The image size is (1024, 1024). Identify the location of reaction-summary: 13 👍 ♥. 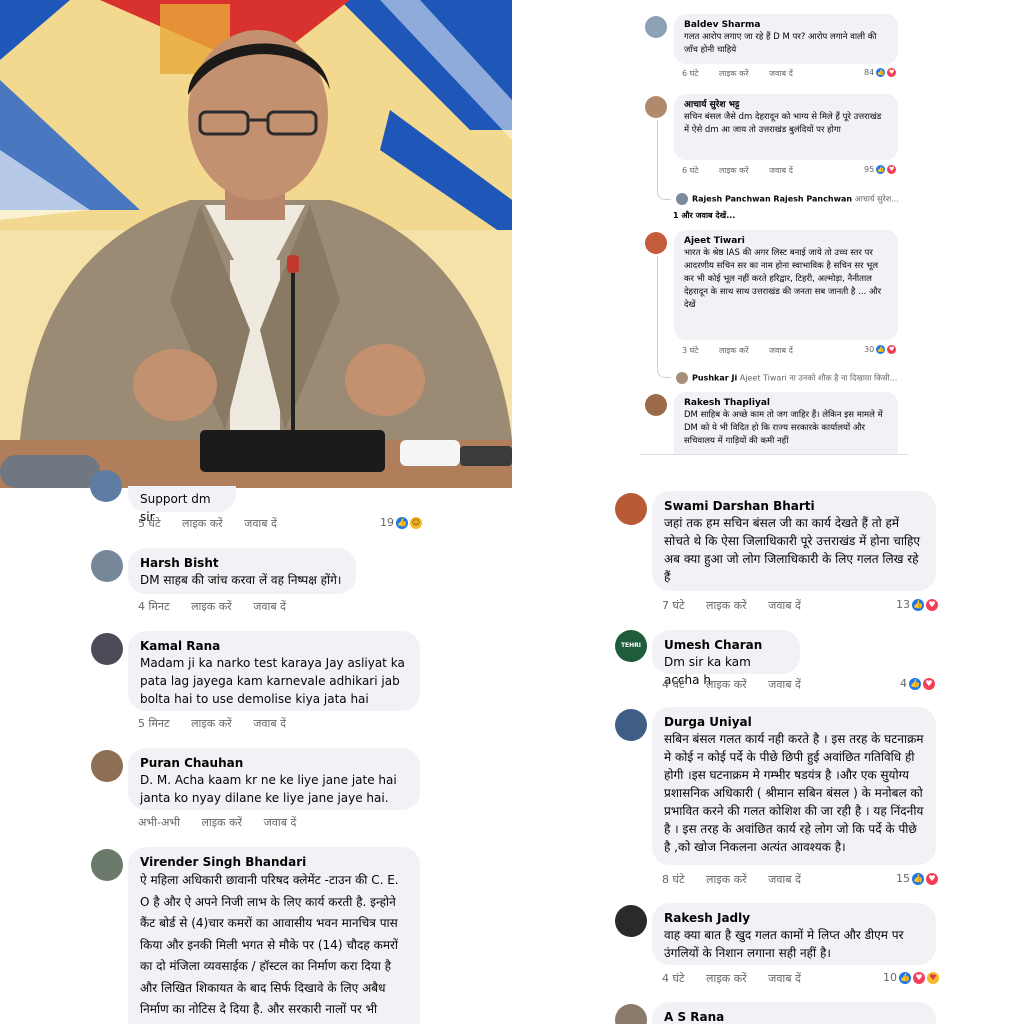
(917, 604).